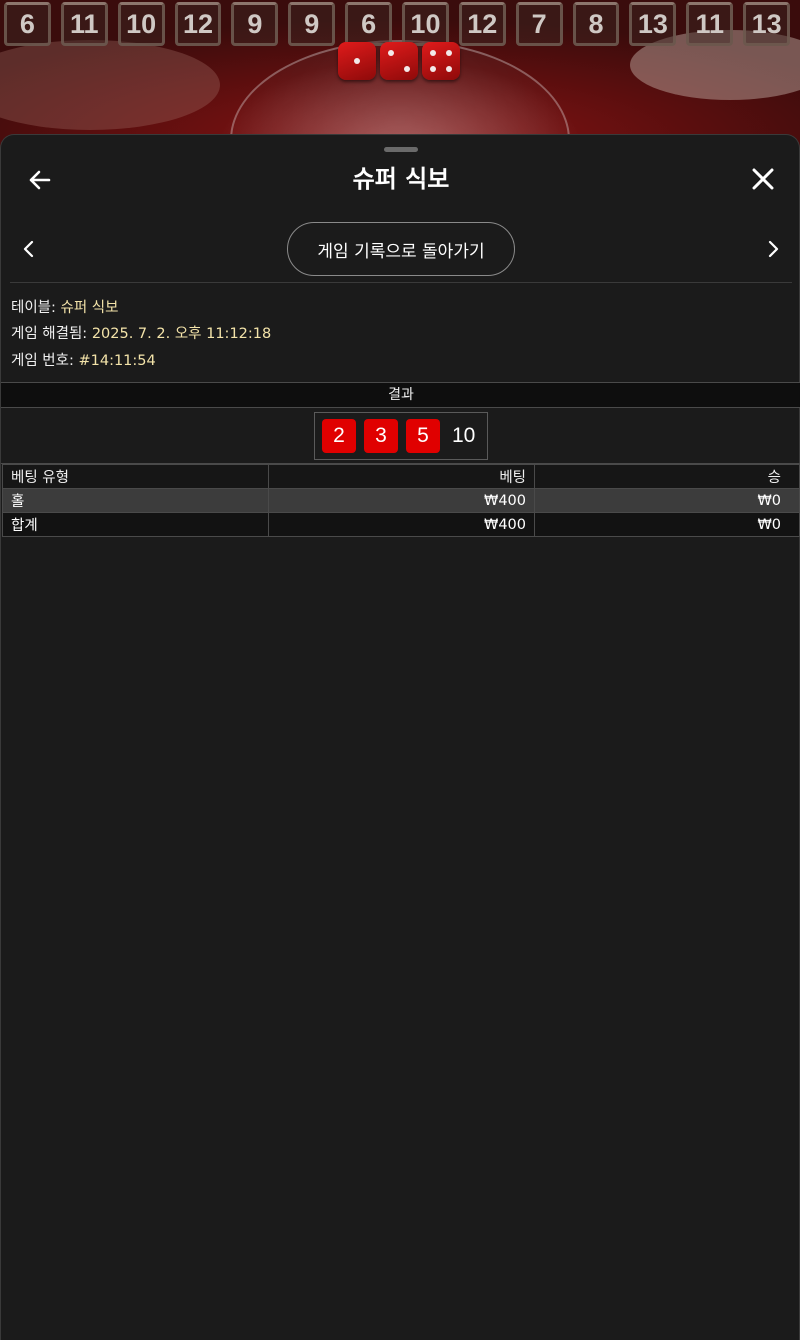  I want to click on game-number-info: 게임 번호: #14:11:54, so click(83, 359).